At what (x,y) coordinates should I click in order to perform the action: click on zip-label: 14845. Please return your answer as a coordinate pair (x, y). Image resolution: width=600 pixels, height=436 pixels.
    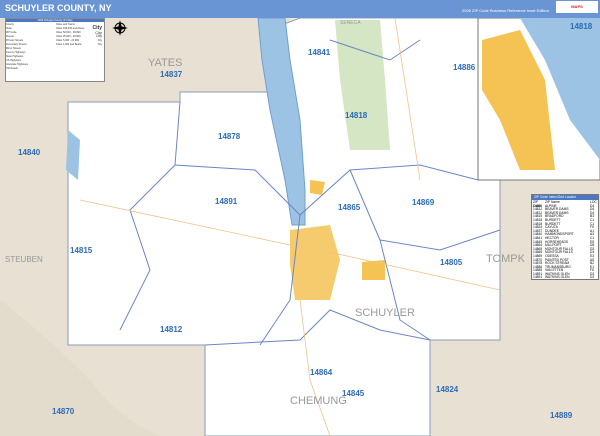
    Looking at the image, I should click on (353, 393).